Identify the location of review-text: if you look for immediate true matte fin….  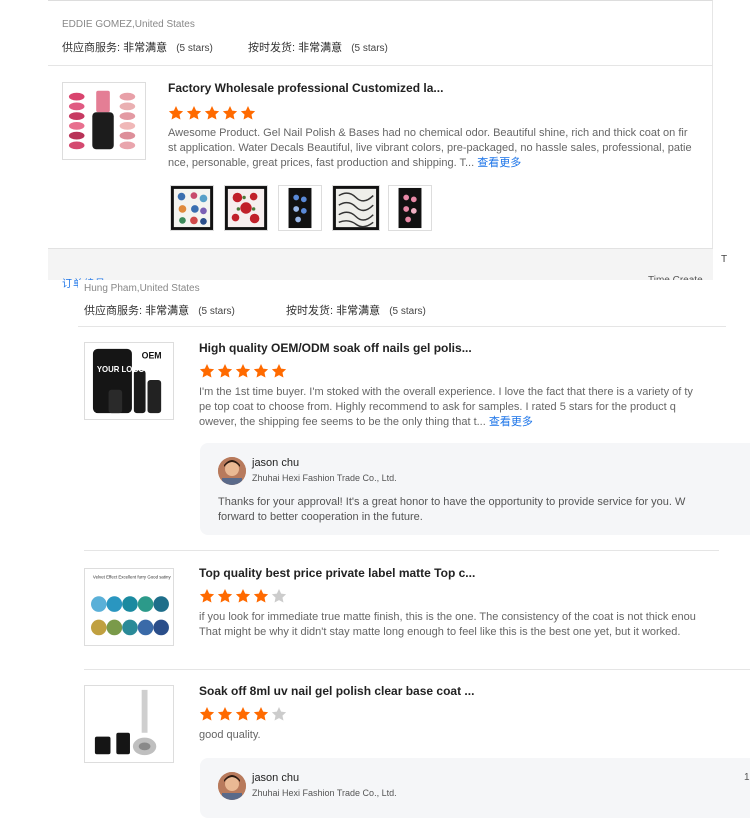
(474, 625).